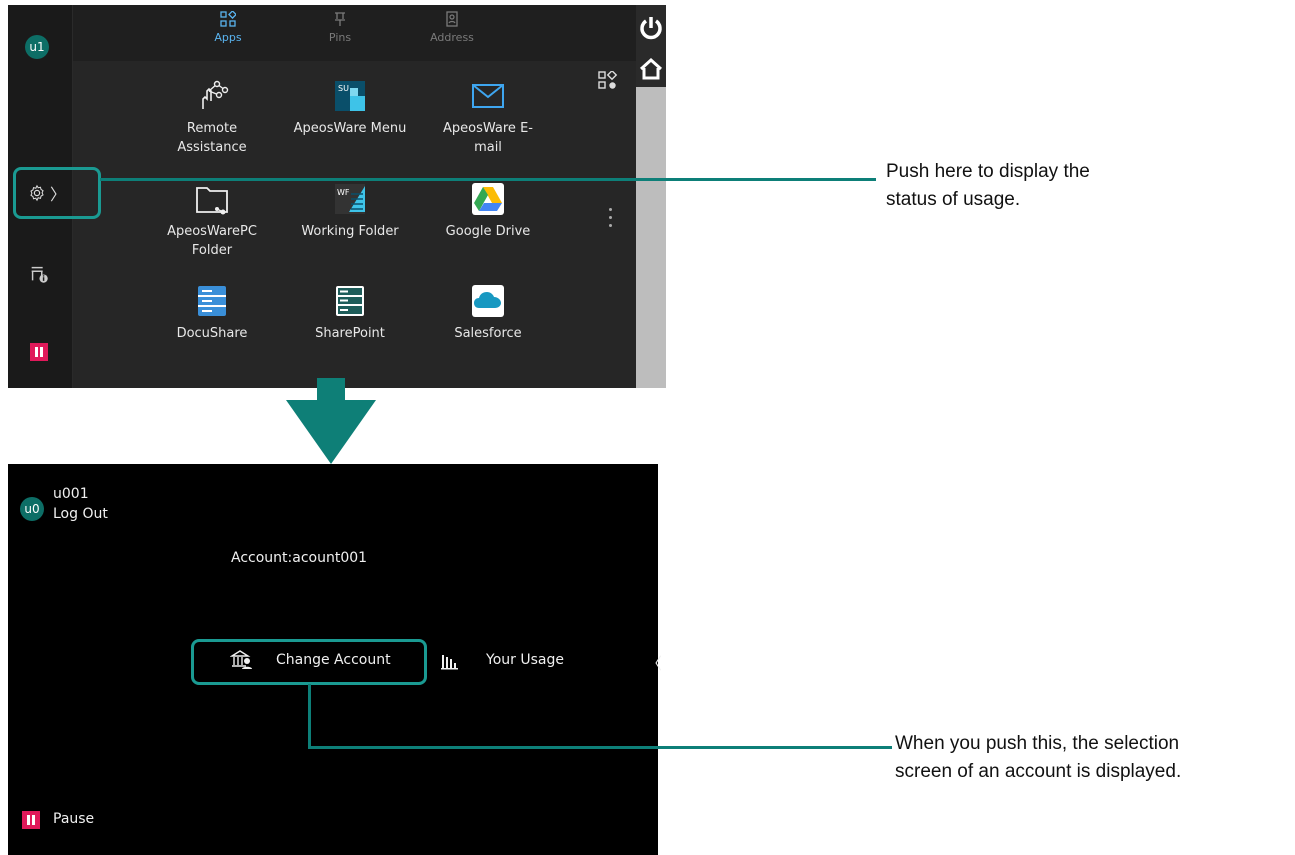 The width and height of the screenshot is (1295, 855). What do you see at coordinates (80, 514) in the screenshot?
I see `logout-link: Log Out` at bounding box center [80, 514].